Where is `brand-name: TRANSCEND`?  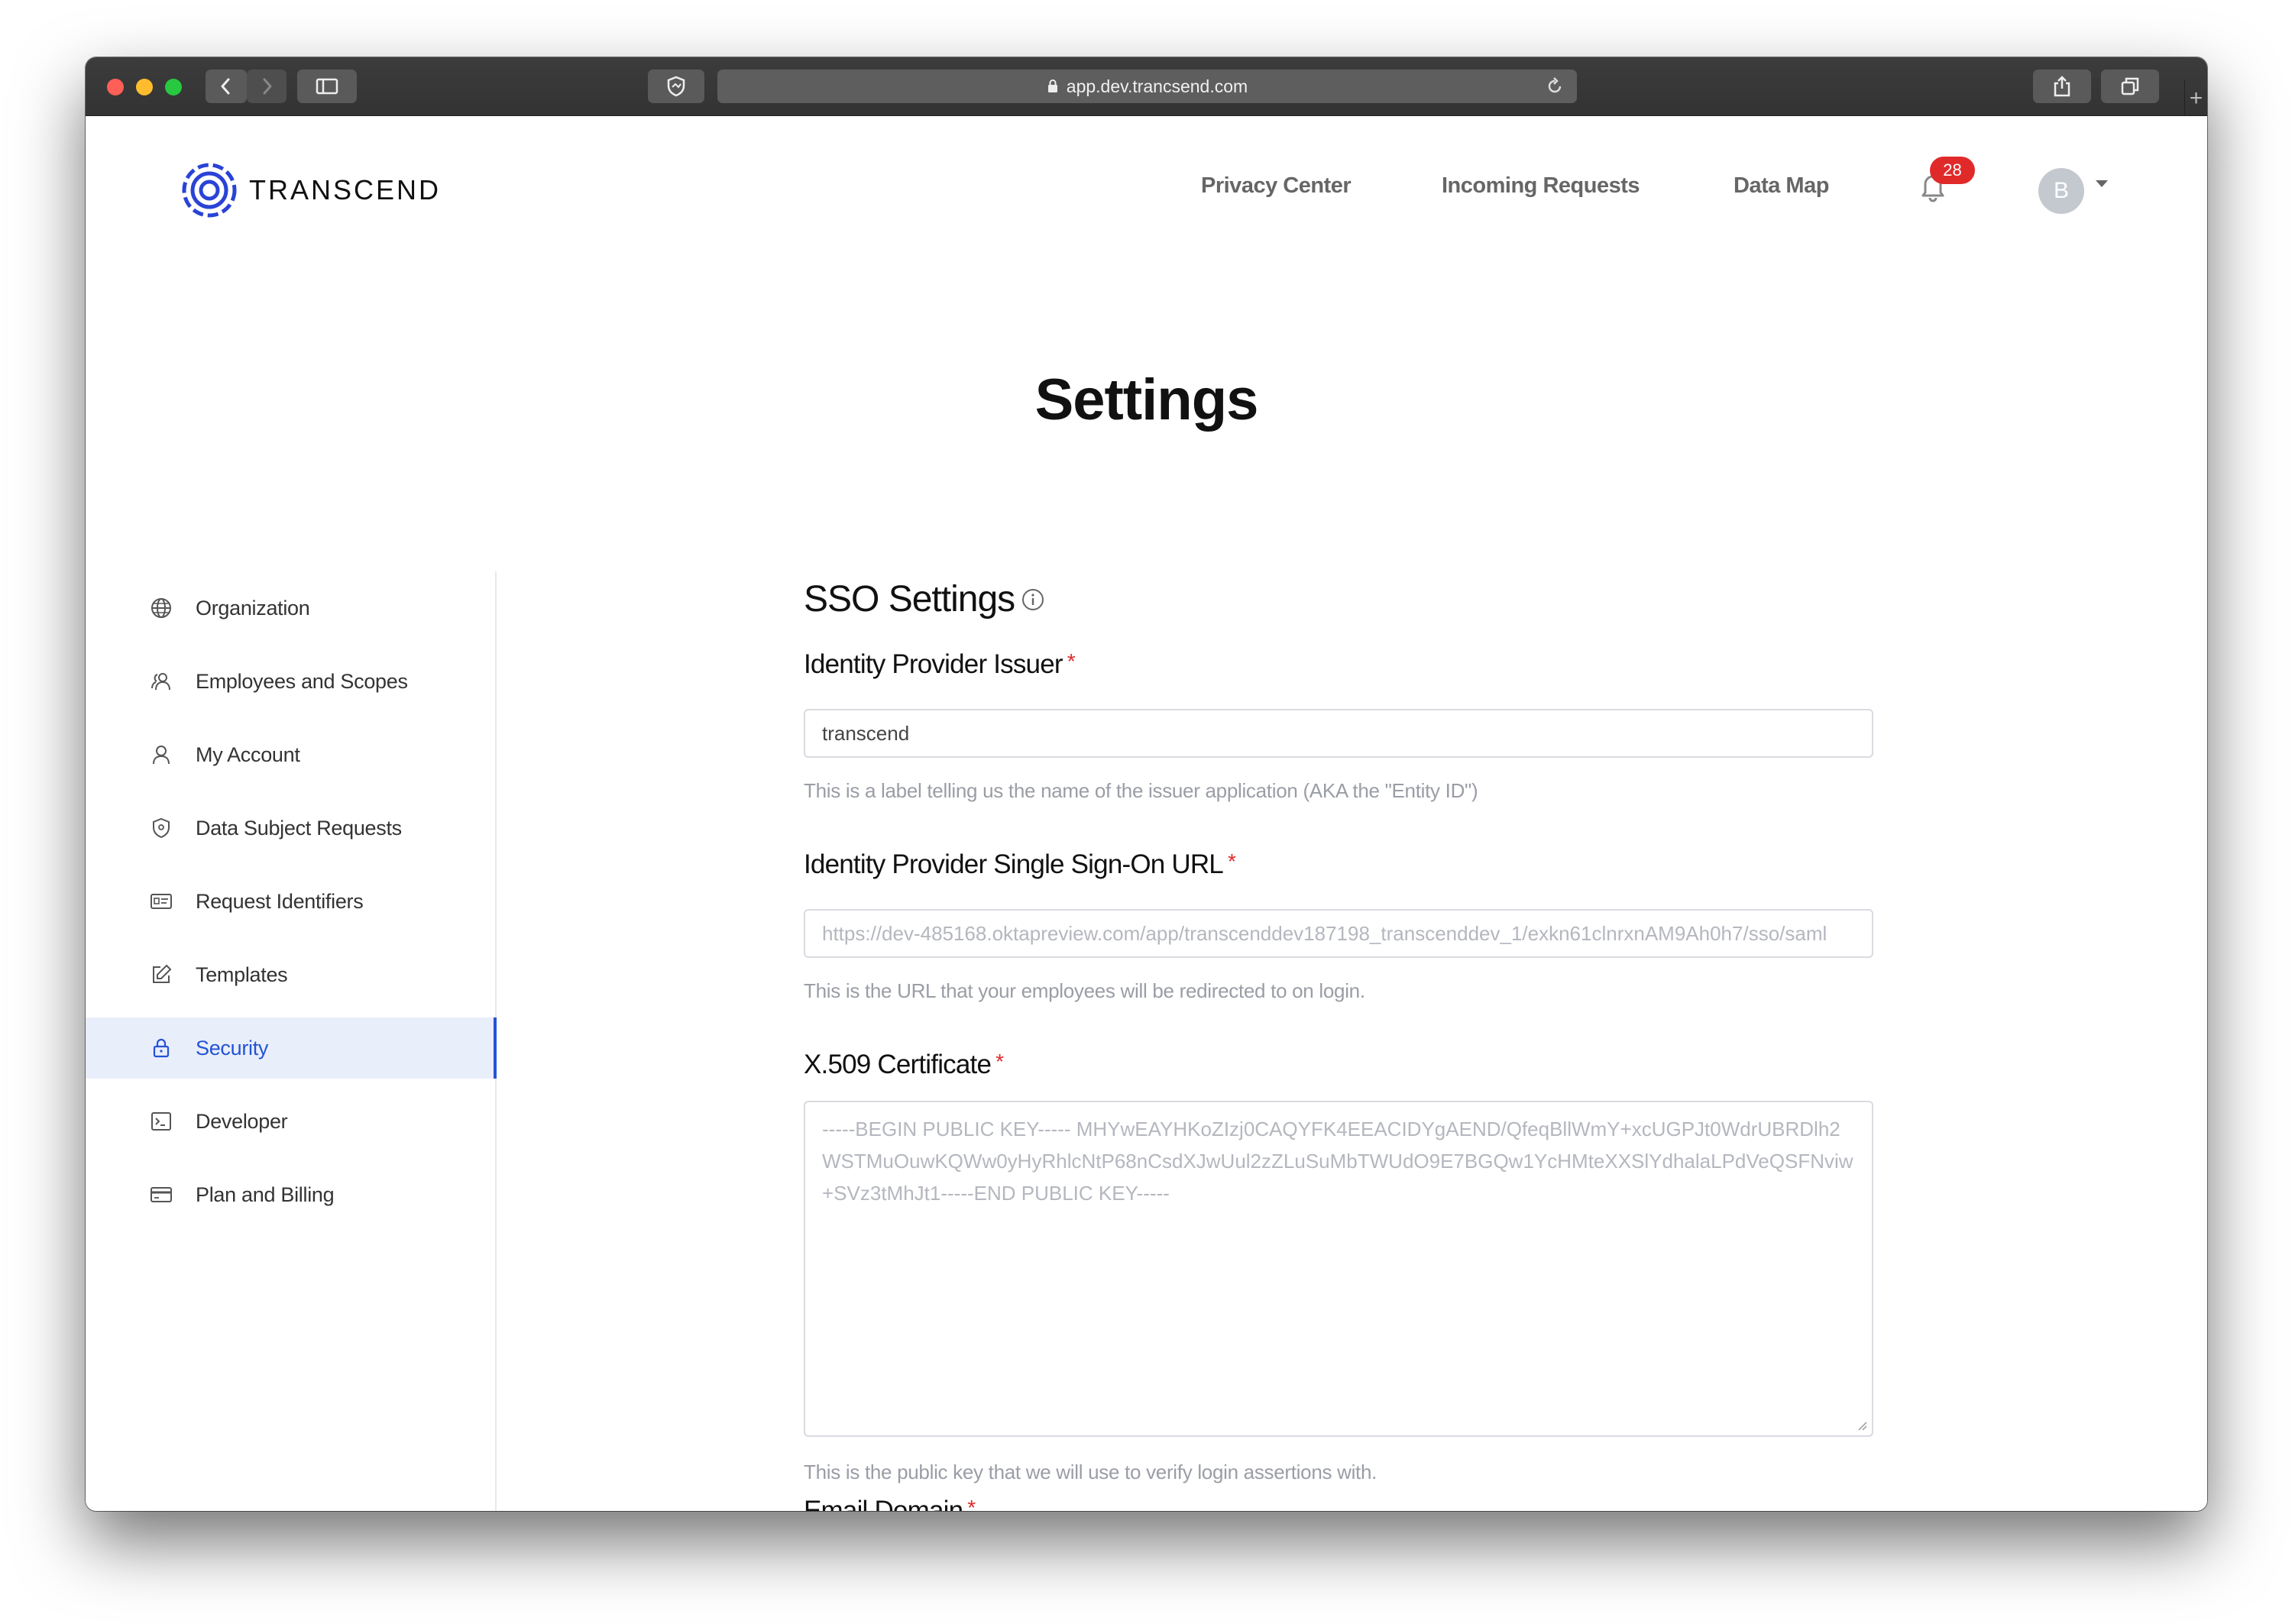 brand-name: TRANSCEND is located at coordinates (345, 189).